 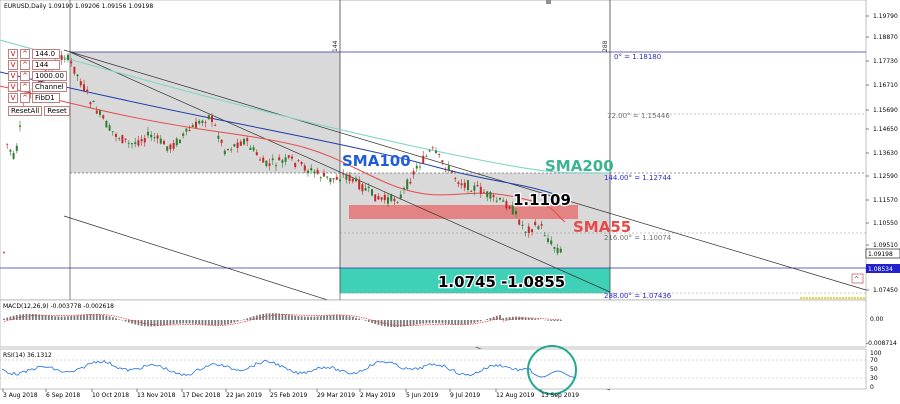 I want to click on control-5-field: FibD1, so click(x=46, y=98).